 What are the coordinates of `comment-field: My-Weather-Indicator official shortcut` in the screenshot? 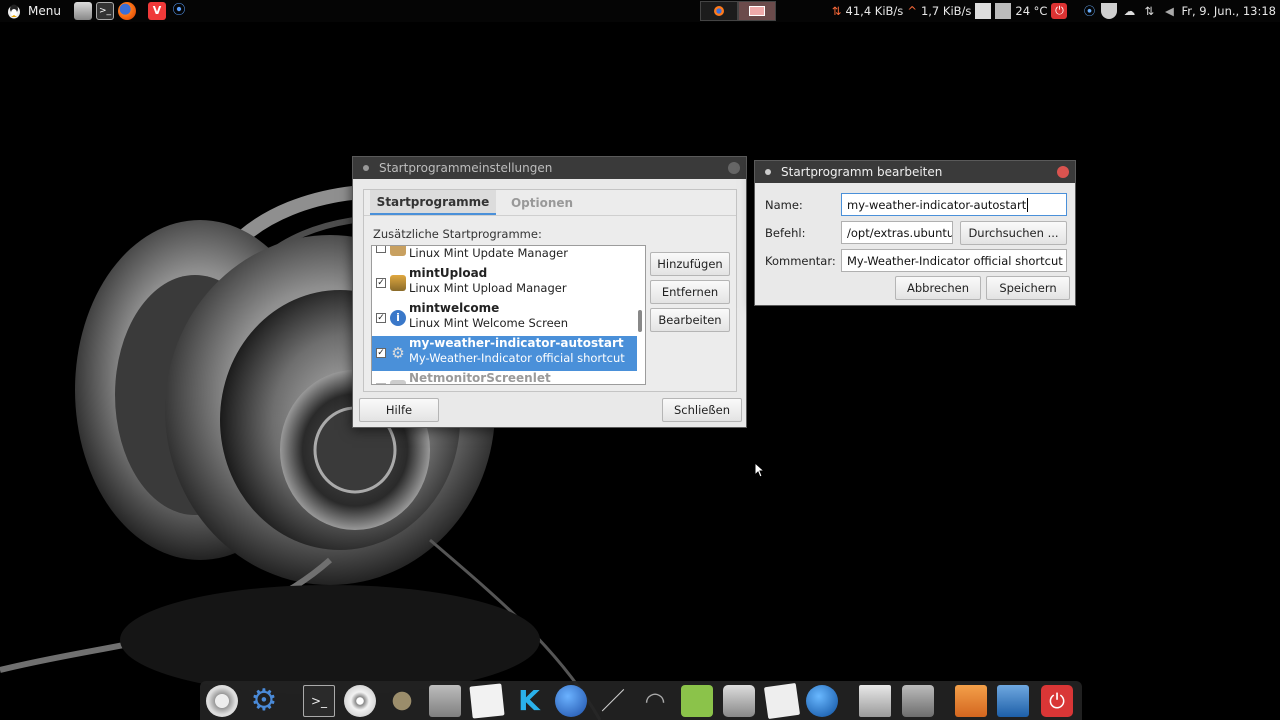 It's located at (954, 260).